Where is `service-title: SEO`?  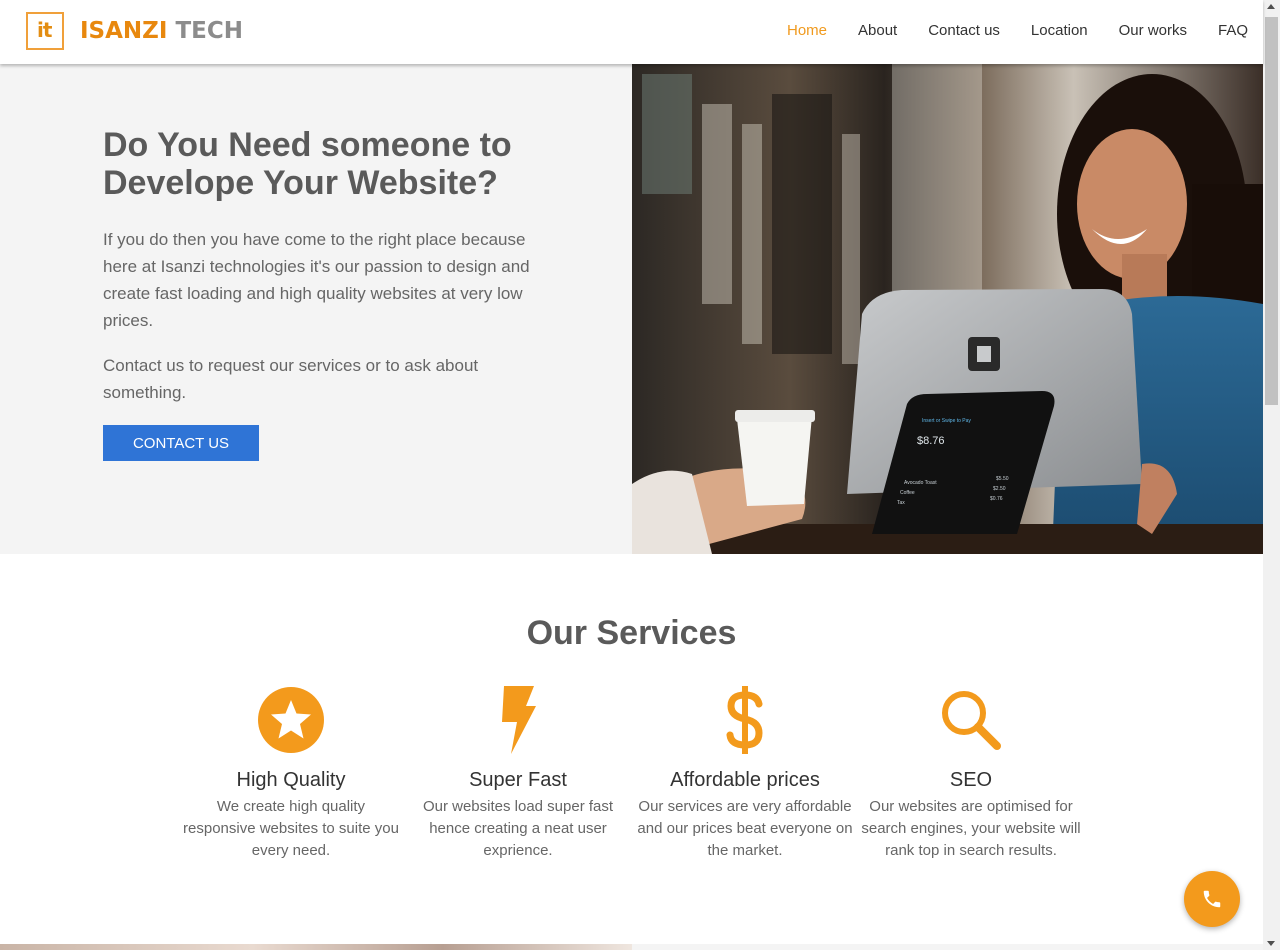 service-title: SEO is located at coordinates (971, 780).